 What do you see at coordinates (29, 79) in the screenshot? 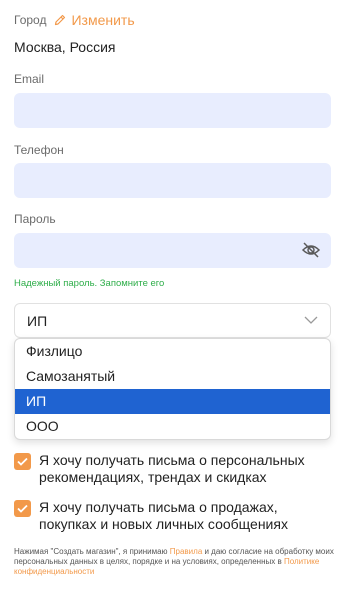
I see `email-label: Email` at bounding box center [29, 79].